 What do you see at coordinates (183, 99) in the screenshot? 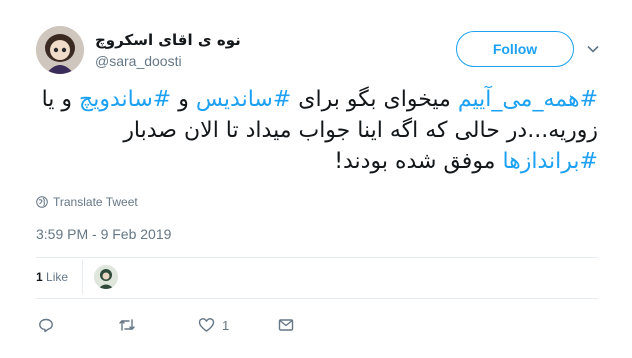
I see `tweet-text-segment: و` at bounding box center [183, 99].